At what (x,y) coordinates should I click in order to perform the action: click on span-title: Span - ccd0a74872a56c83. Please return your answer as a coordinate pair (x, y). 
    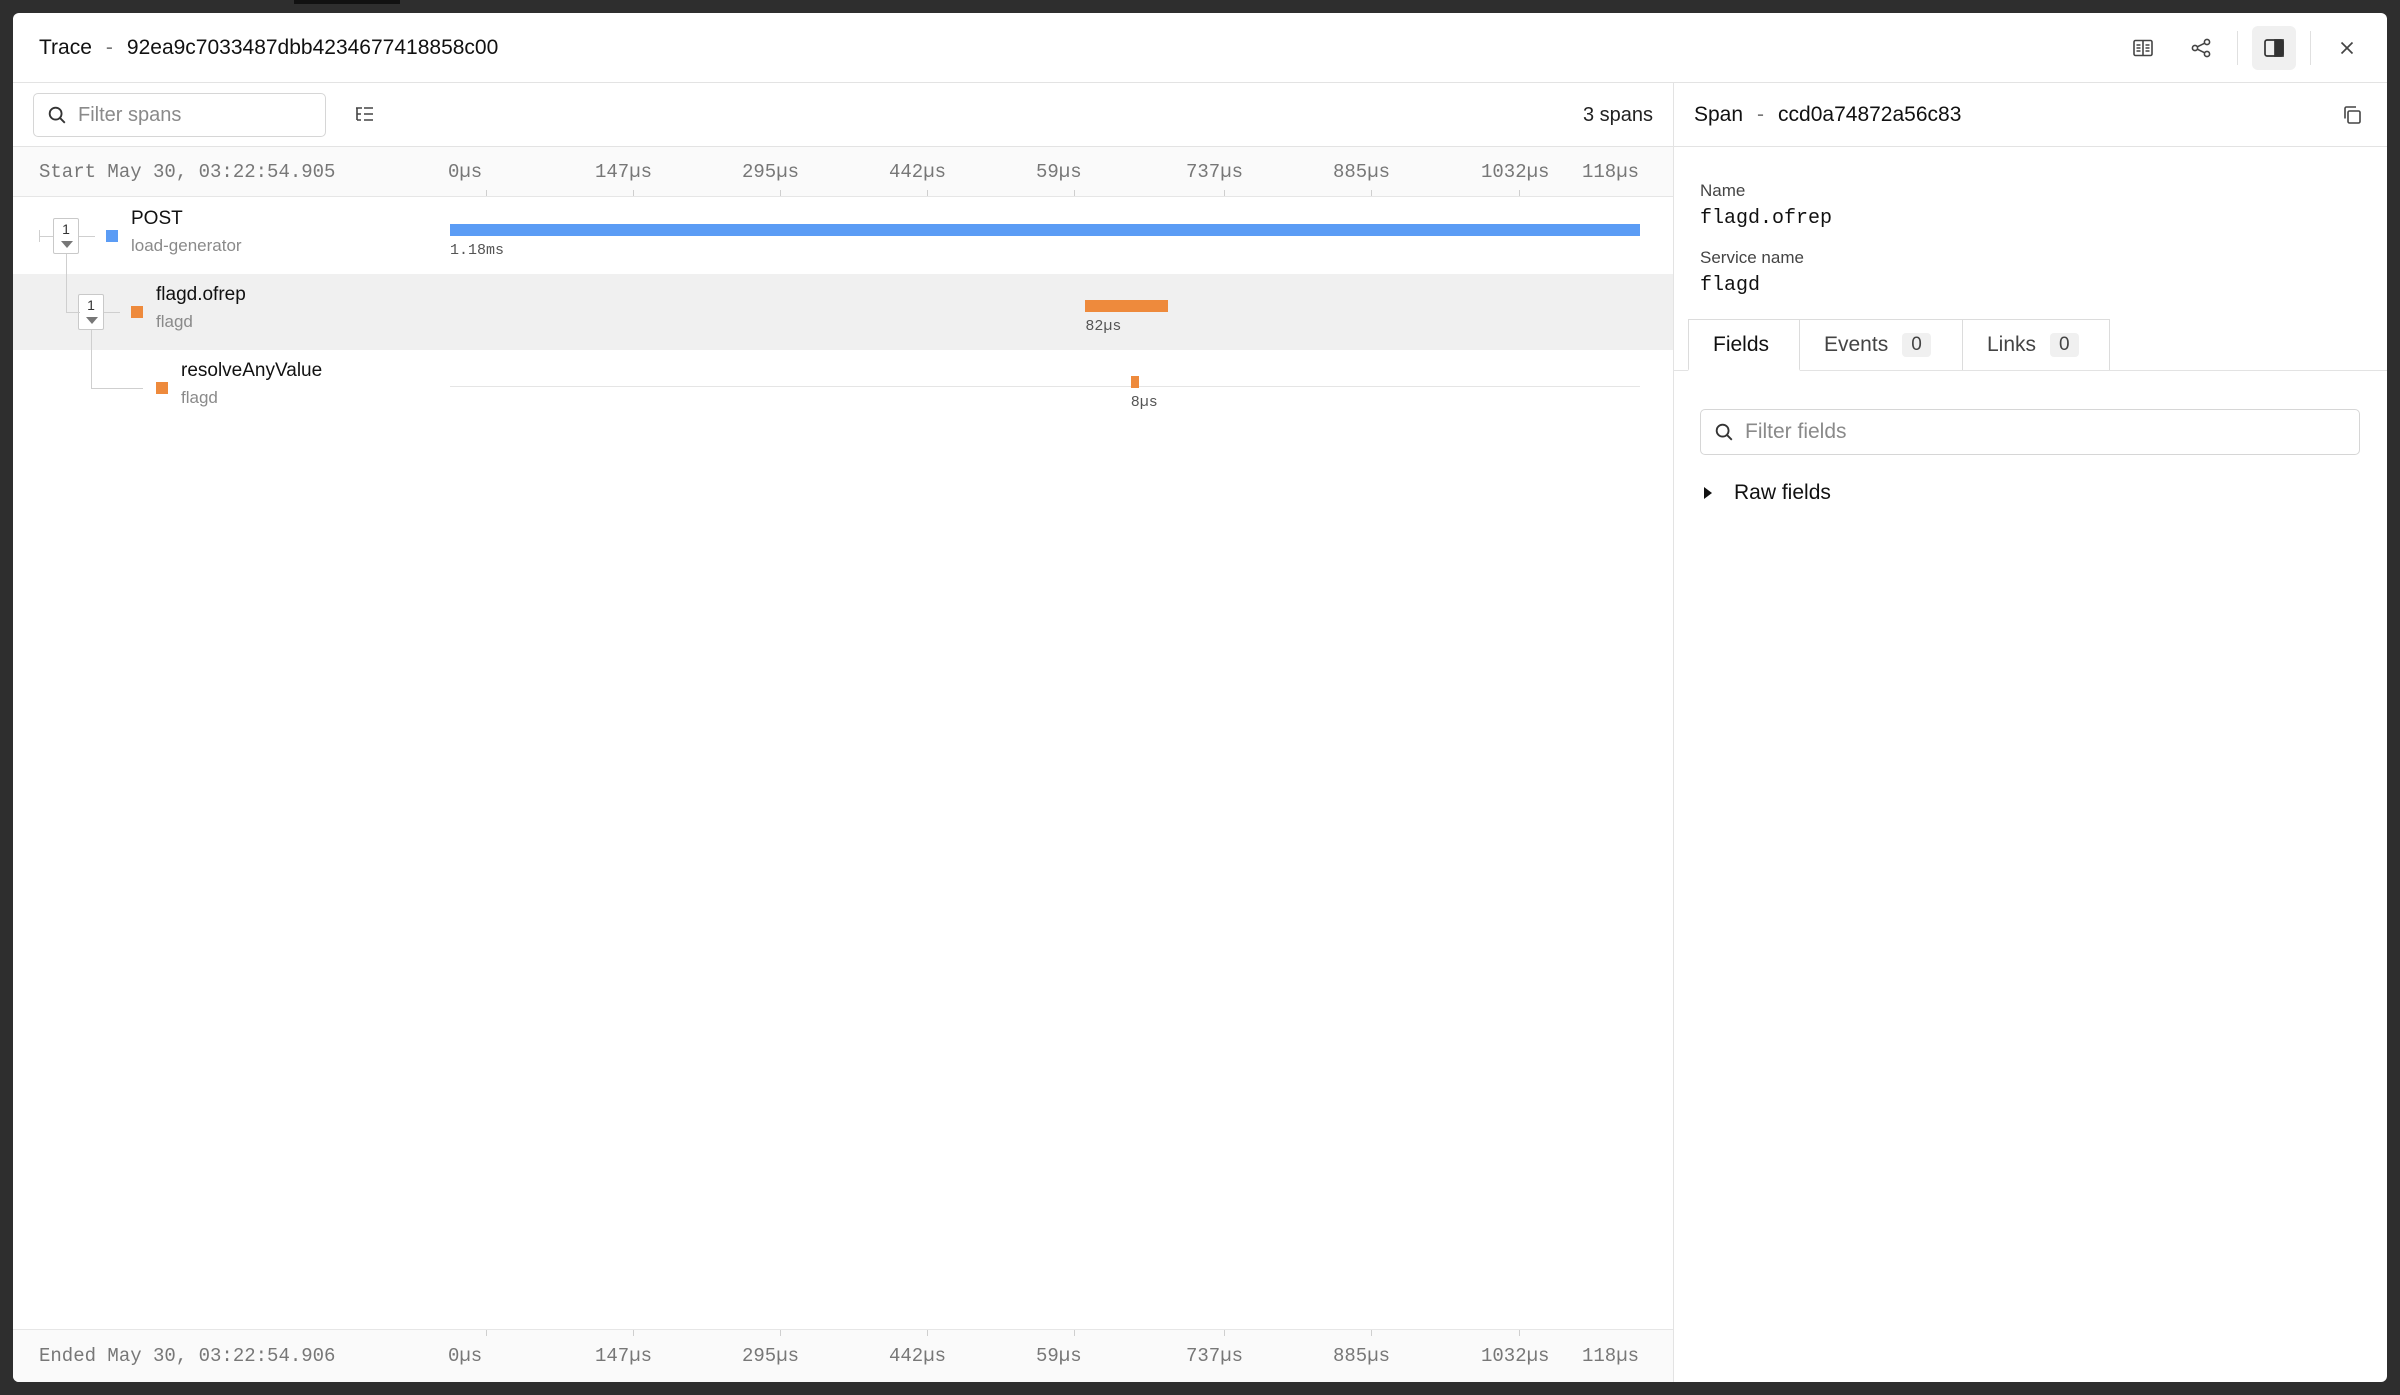
    Looking at the image, I should click on (1827, 115).